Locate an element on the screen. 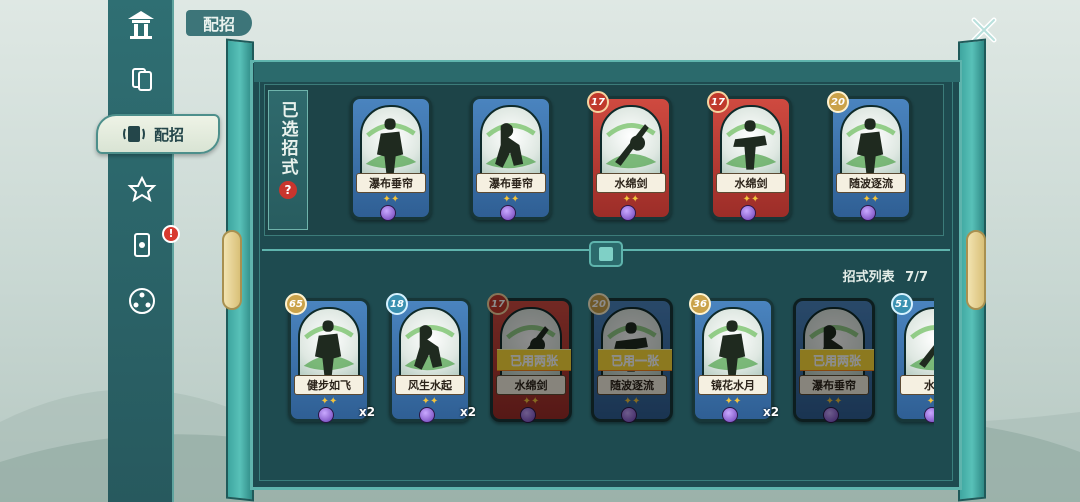 Image resolution: width=1080 pixels, height=502 pixels. help-icon: ? is located at coordinates (288, 190).